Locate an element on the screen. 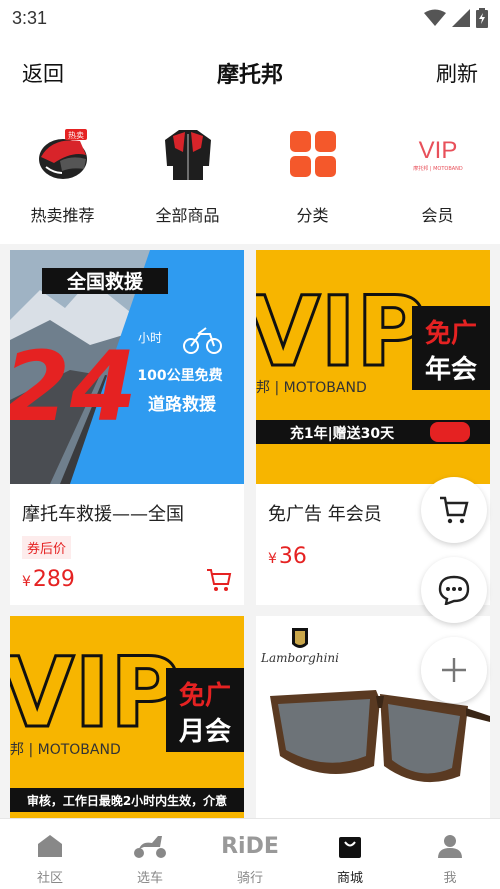 Image resolution: width=500 pixels, height=889 pixels. tab-select-car: 选车 is located at coordinates (150, 854).